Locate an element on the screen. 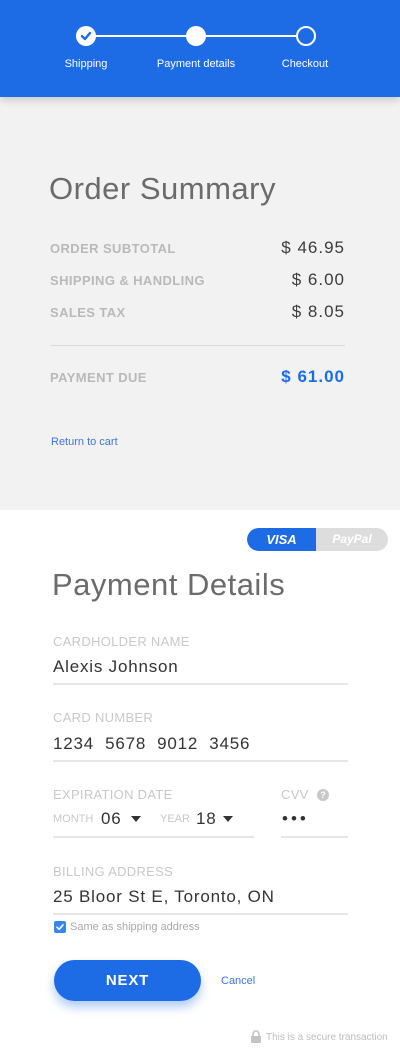  payment-due-value: $ 61.00 is located at coordinates (313, 376).